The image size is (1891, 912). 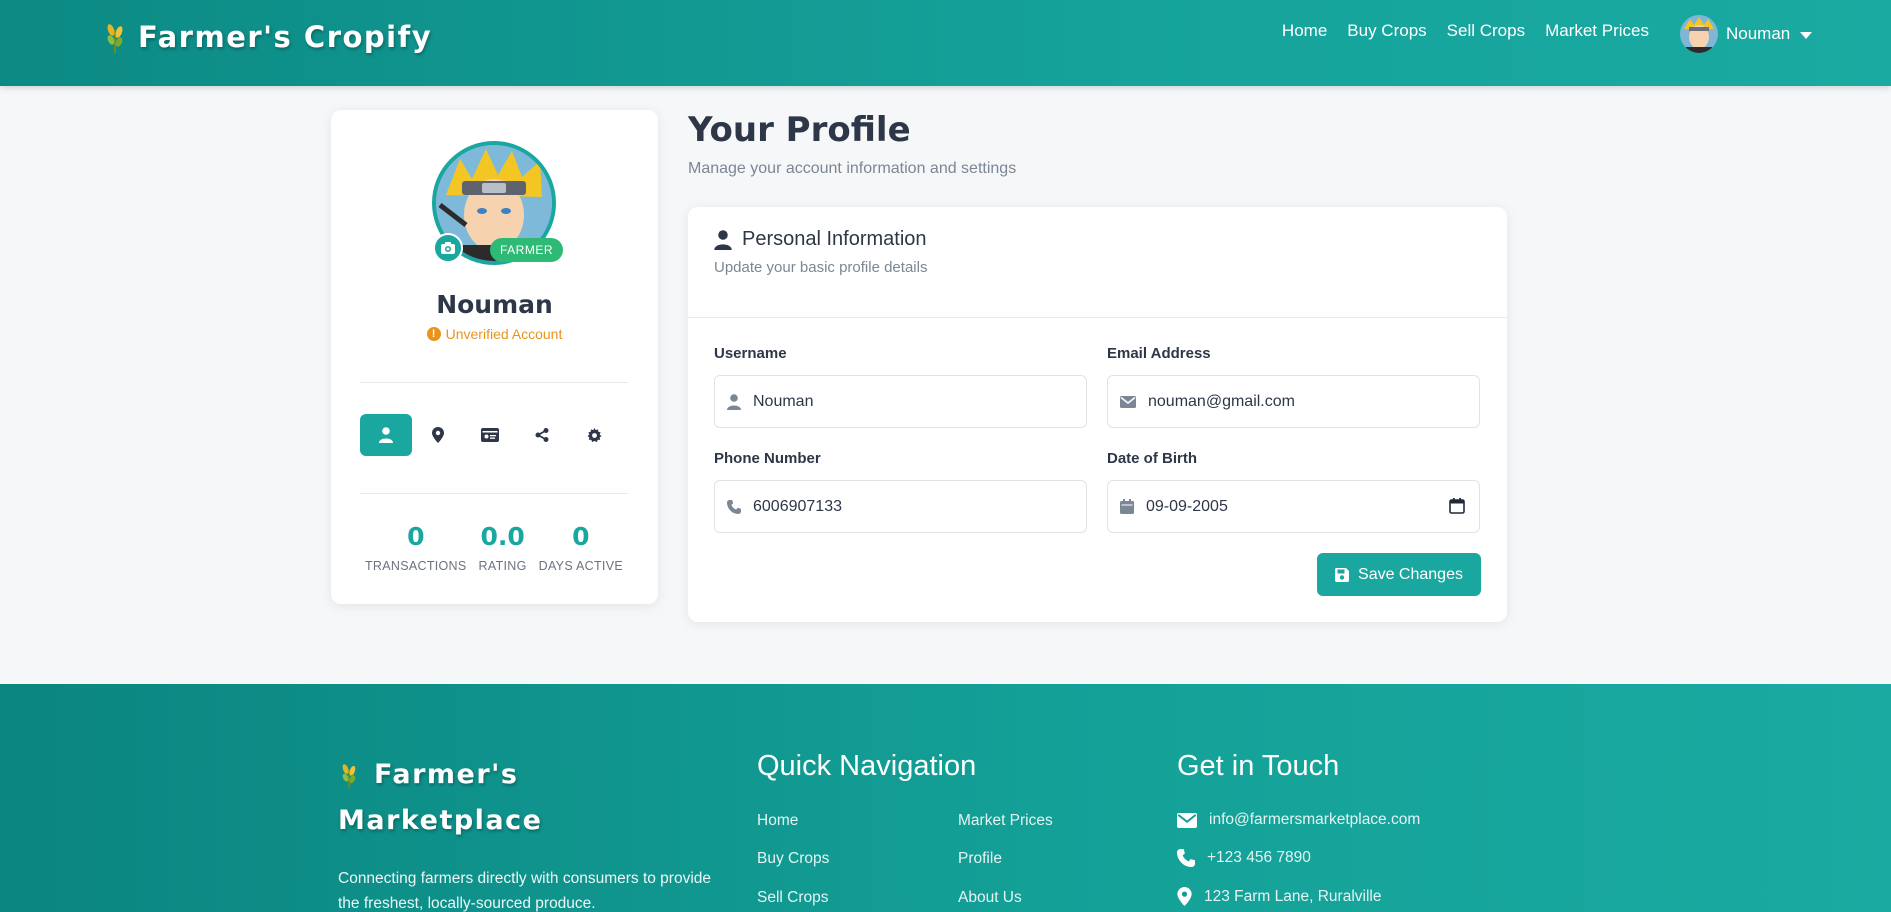 I want to click on contact-address: 123 Farm Lane, Ruralville, so click(x=1279, y=896).